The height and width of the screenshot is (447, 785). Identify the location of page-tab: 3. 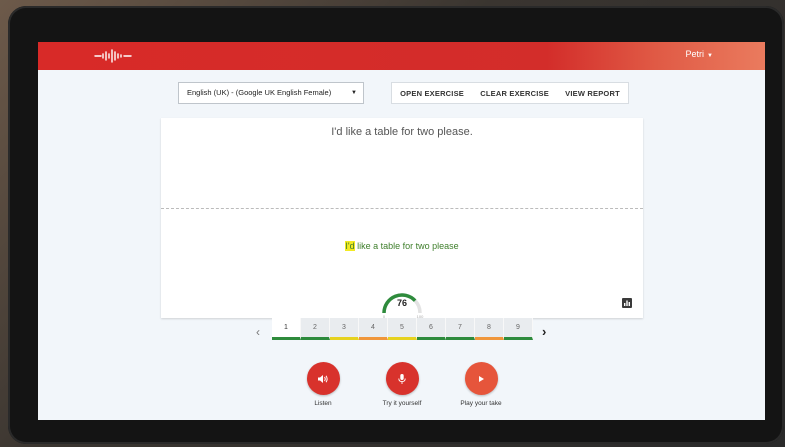
(344, 329).